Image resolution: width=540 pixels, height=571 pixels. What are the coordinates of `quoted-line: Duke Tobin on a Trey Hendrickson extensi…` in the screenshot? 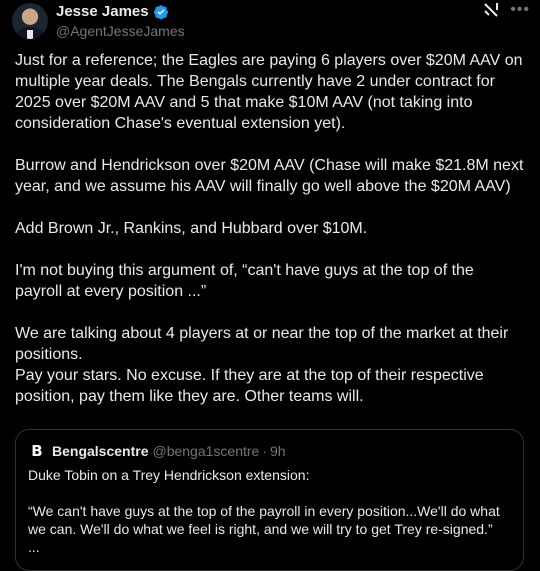 It's located at (169, 475).